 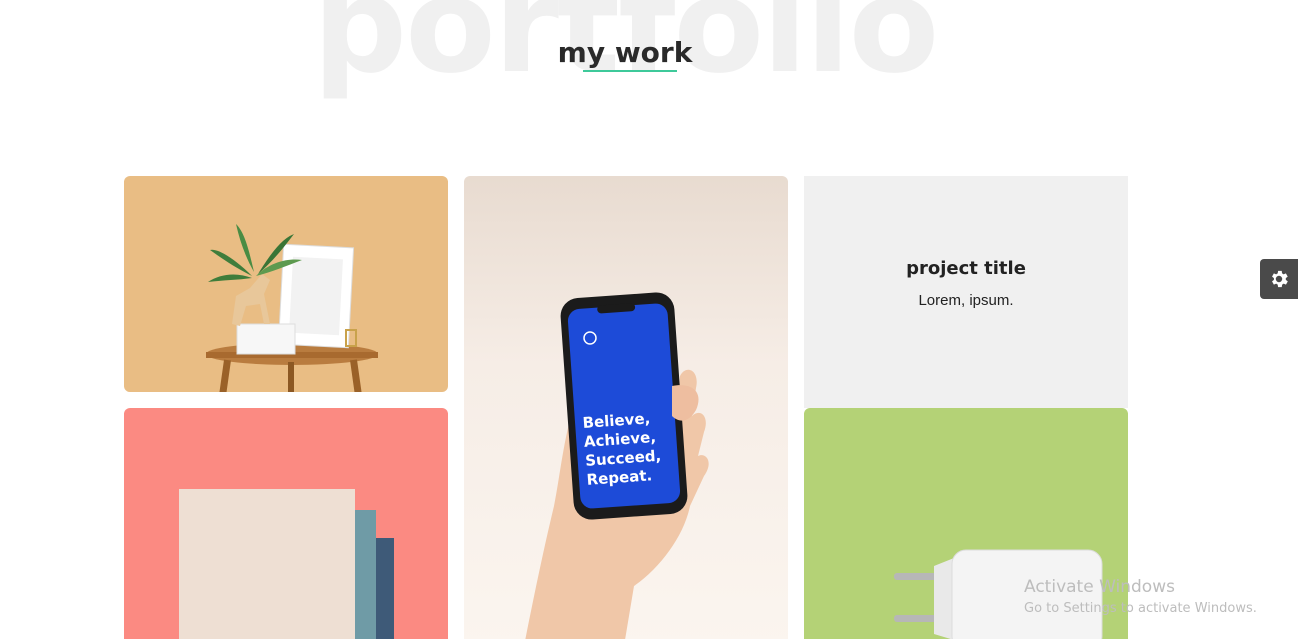 I want to click on portfolio-item-project-card: project title Lorem, ipsum., so click(x=966, y=292).